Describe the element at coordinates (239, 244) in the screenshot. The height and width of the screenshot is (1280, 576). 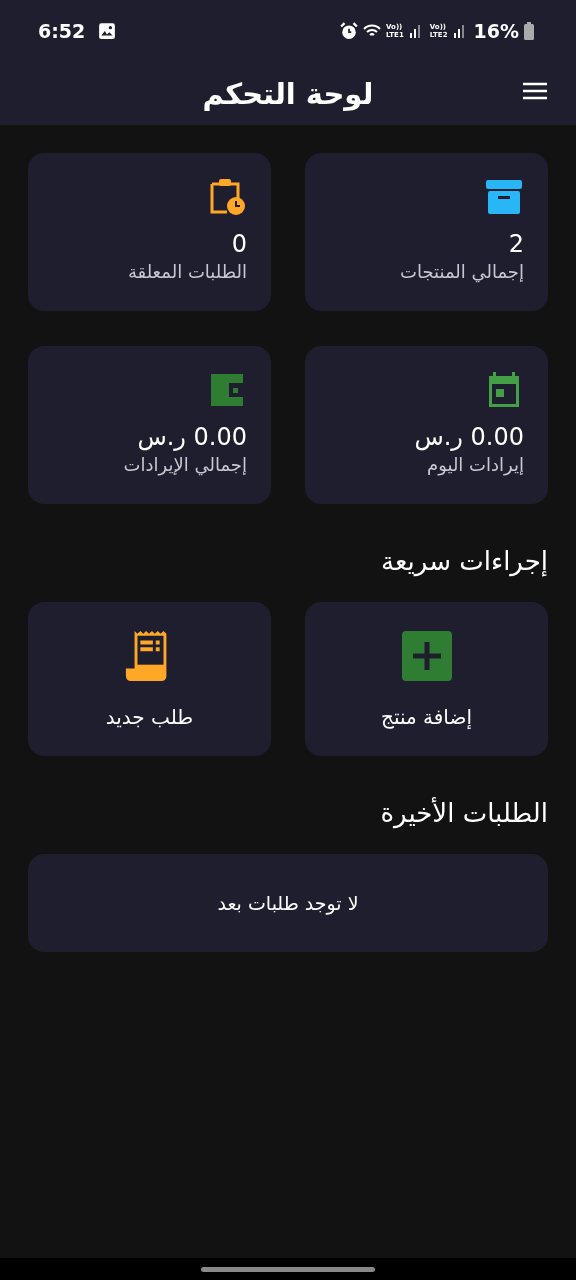
I see `stat-value: 0` at that location.